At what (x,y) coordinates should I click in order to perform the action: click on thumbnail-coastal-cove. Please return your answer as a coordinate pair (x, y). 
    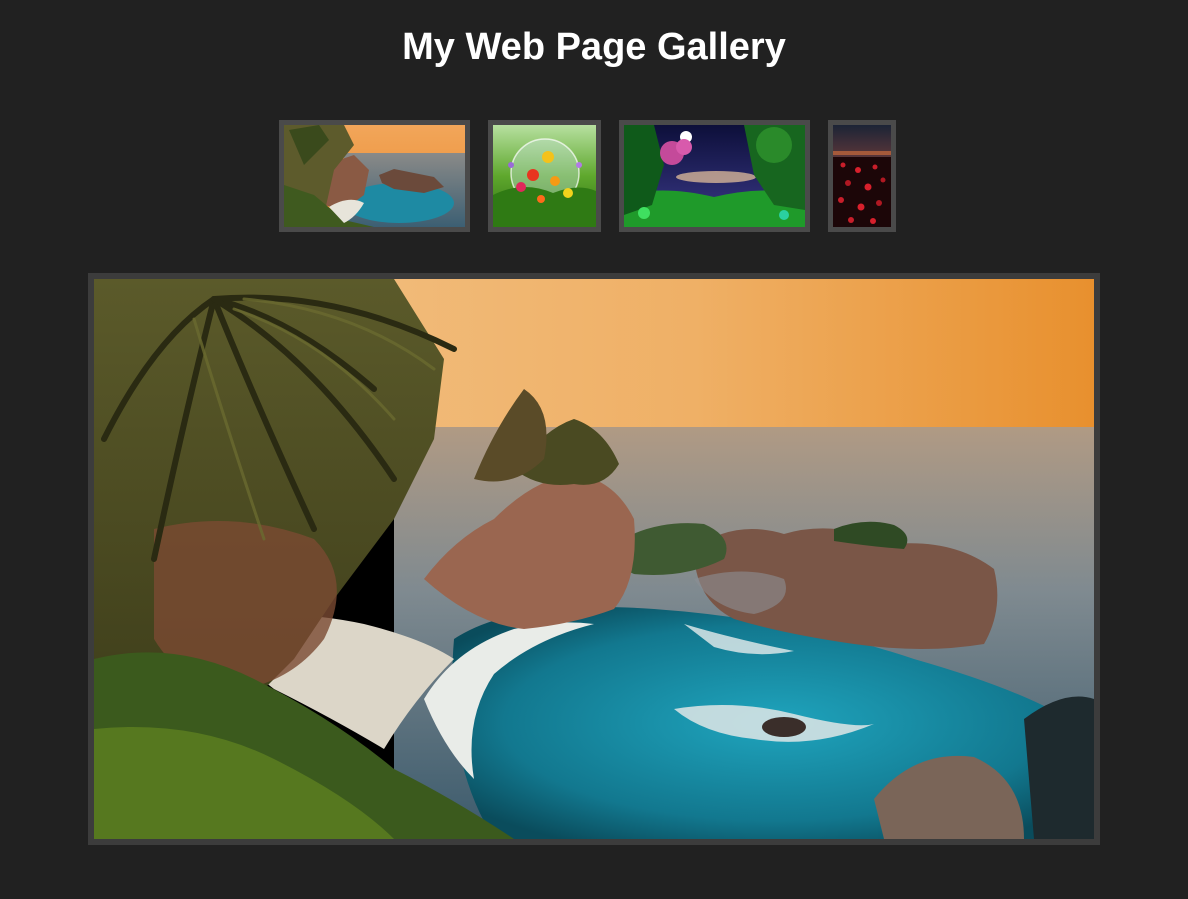
    Looking at the image, I should click on (374, 176).